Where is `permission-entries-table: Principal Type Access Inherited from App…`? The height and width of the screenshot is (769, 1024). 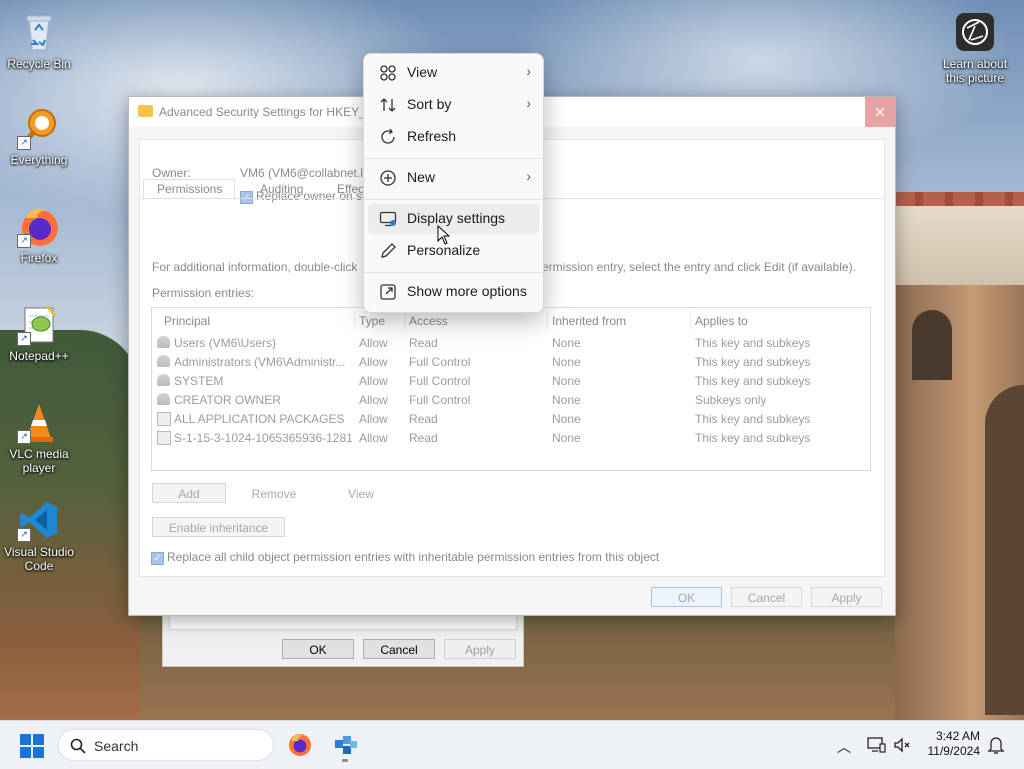 permission-entries-table: Principal Type Access Inherited from App… is located at coordinates (511, 389).